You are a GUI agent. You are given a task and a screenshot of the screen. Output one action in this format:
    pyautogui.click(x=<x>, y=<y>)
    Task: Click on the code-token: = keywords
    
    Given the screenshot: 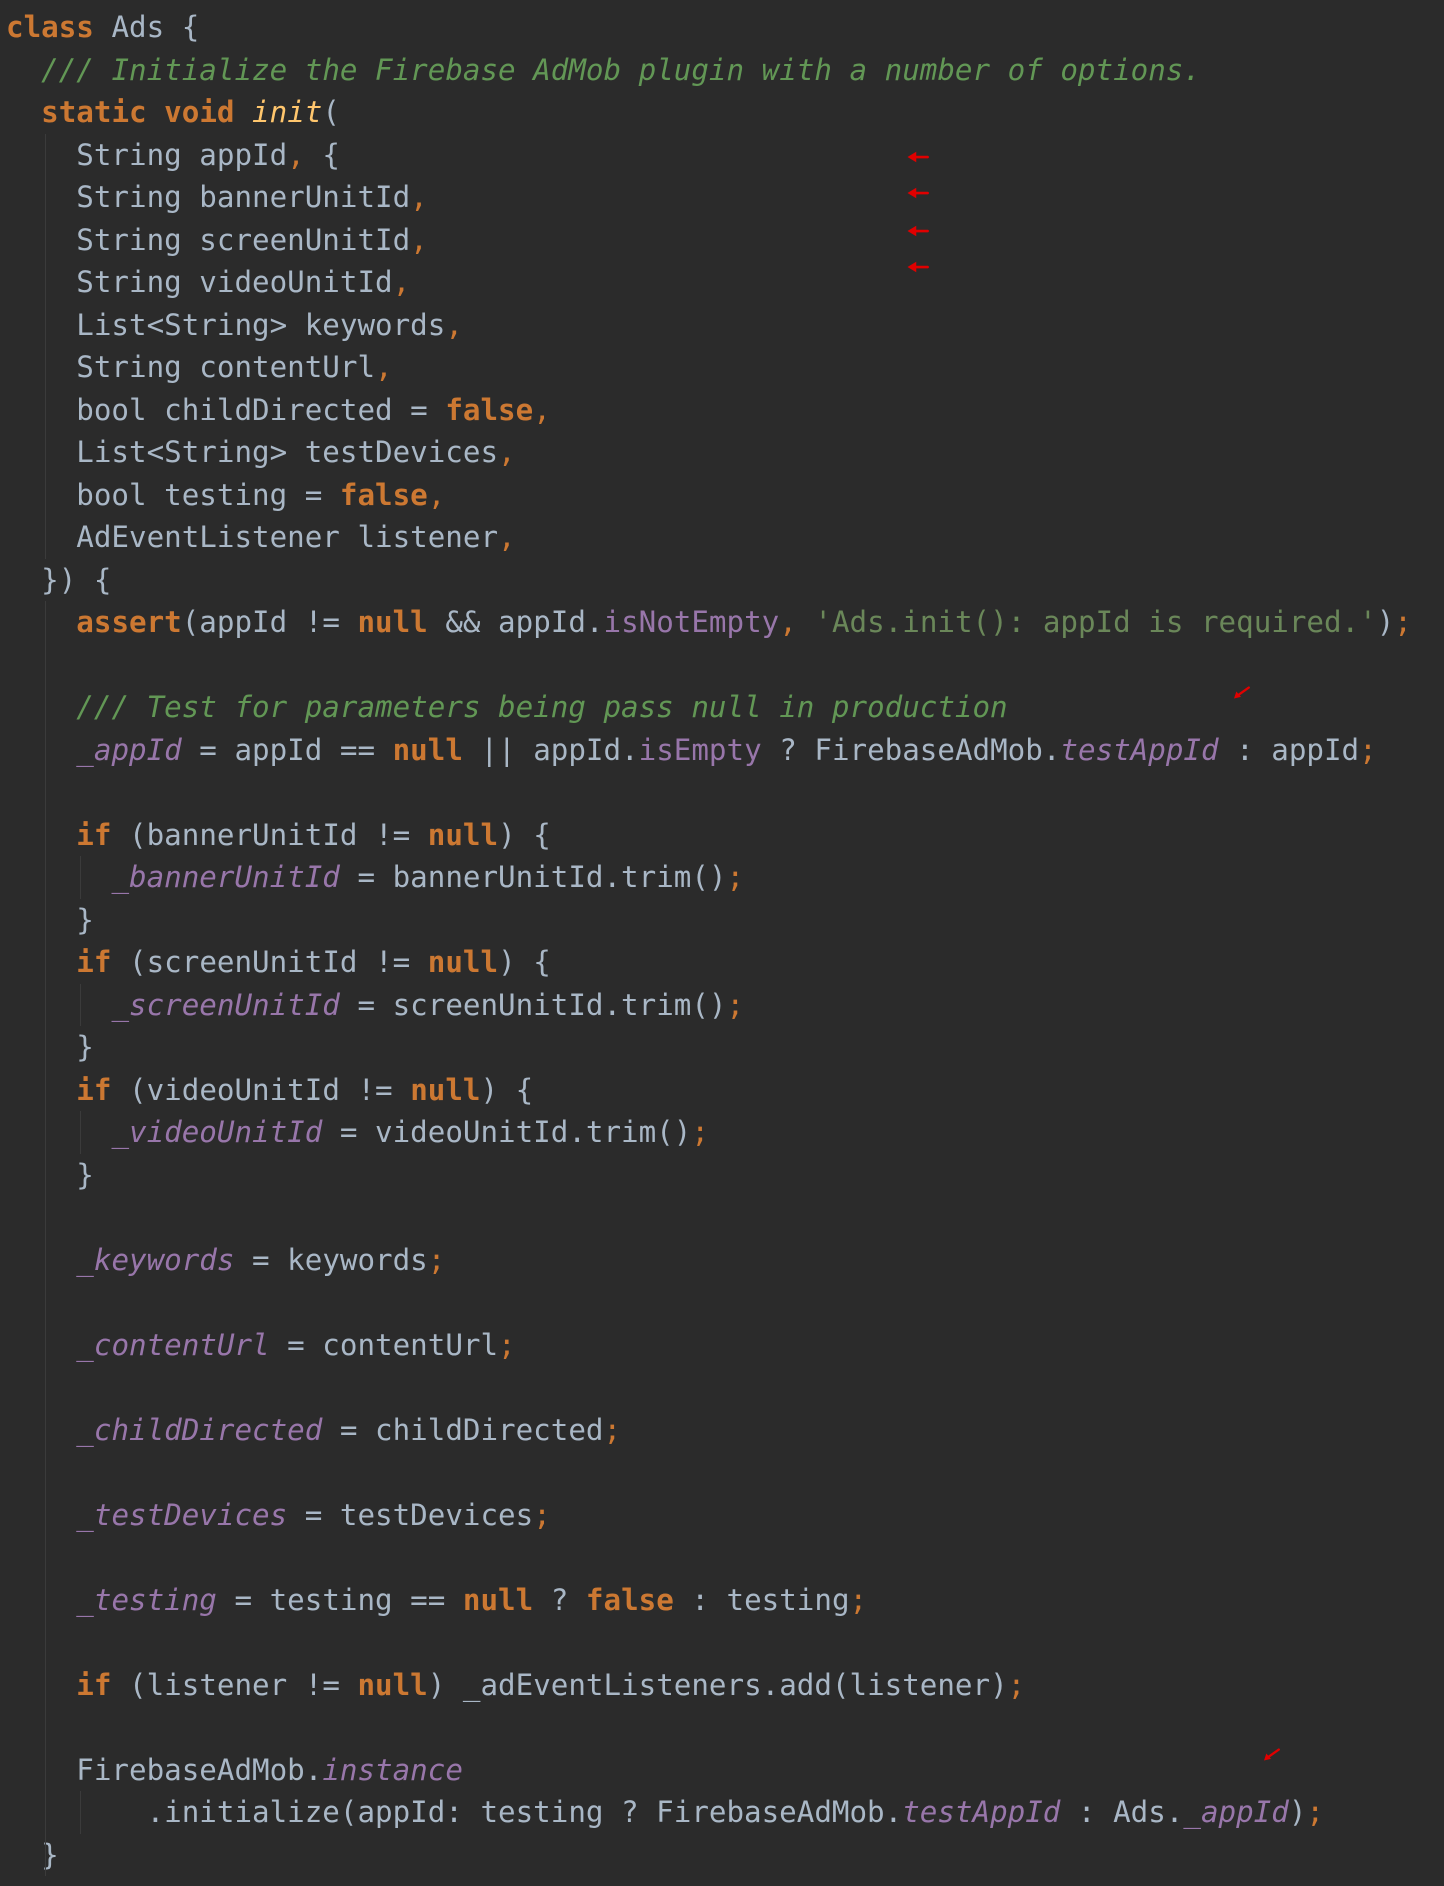 What is the action you would take?
    pyautogui.click(x=331, y=1259)
    